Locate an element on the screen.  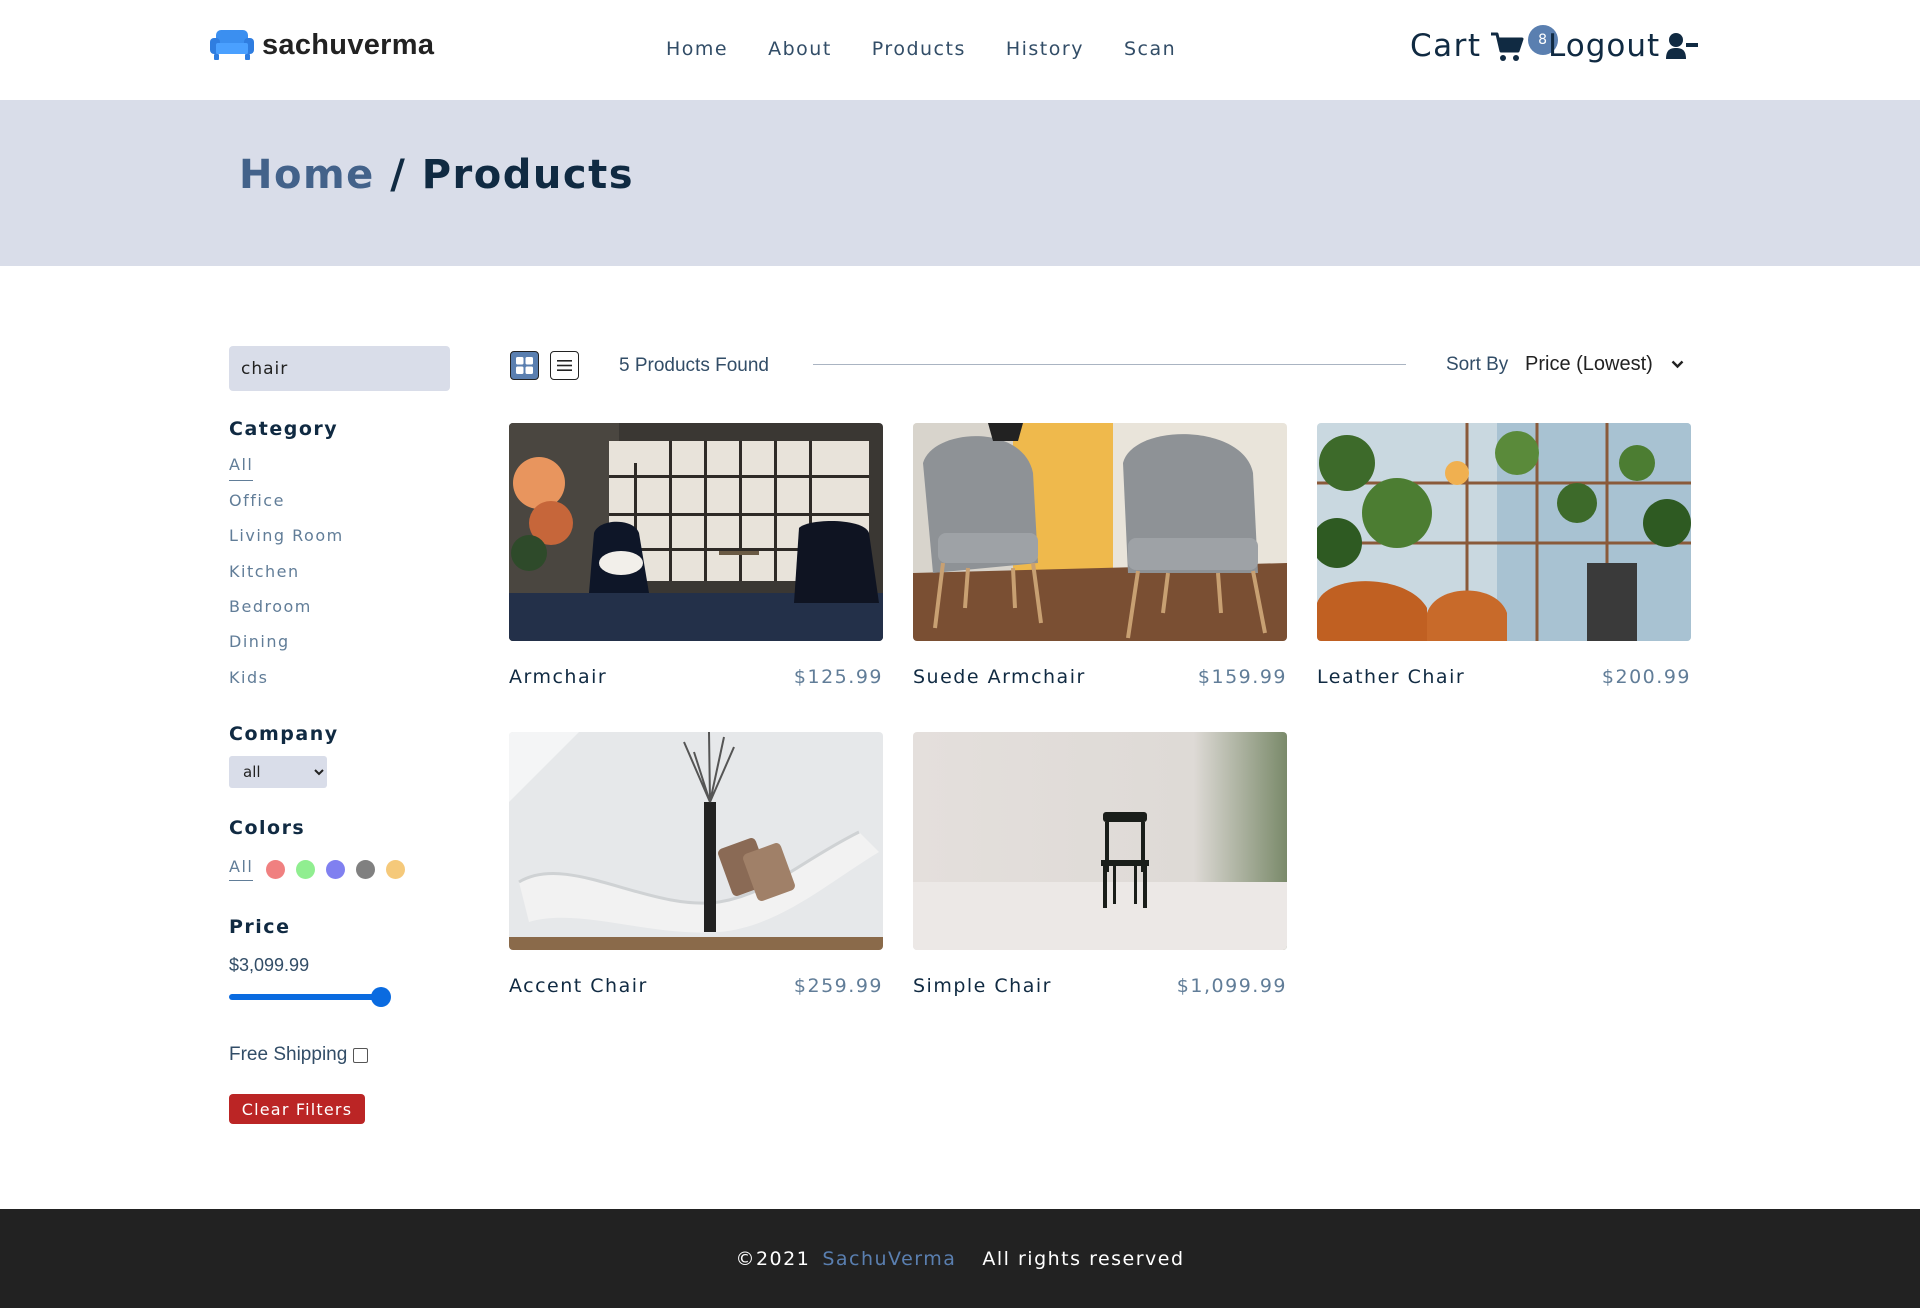
cart-icon-wrapper: 8 is located at coordinates (1524, 43).